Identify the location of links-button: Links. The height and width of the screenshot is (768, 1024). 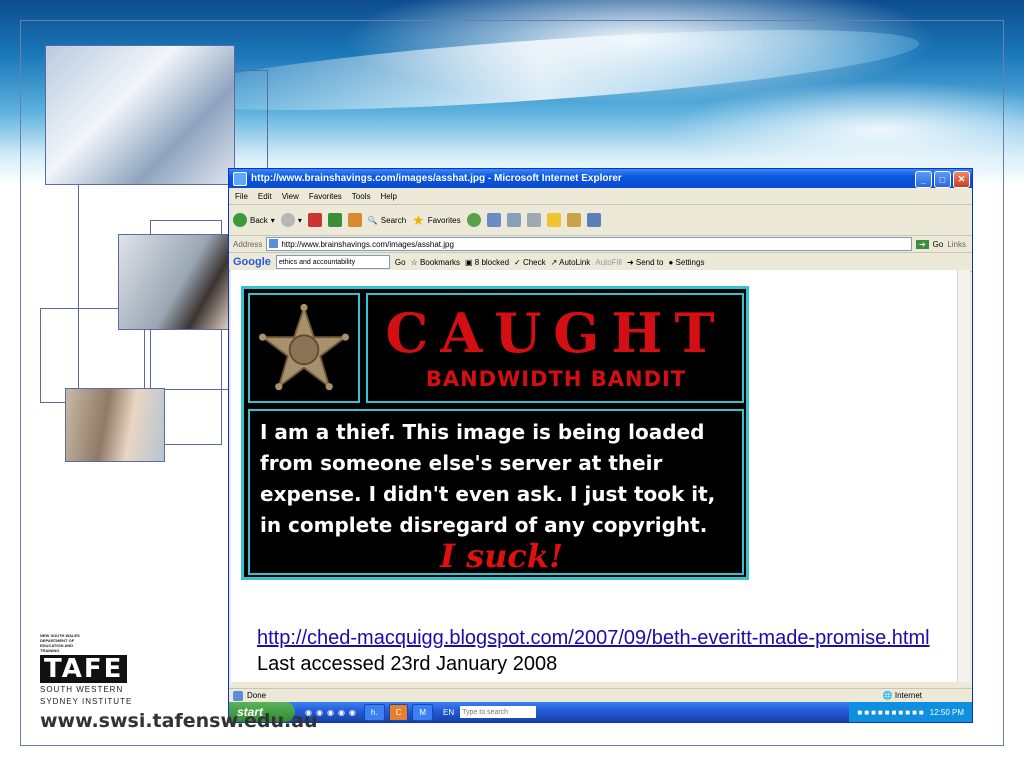
(956, 244).